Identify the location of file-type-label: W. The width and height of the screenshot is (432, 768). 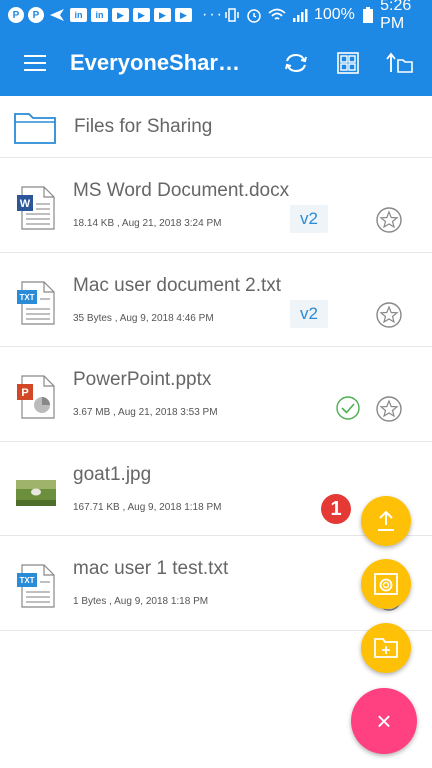
(25, 204).